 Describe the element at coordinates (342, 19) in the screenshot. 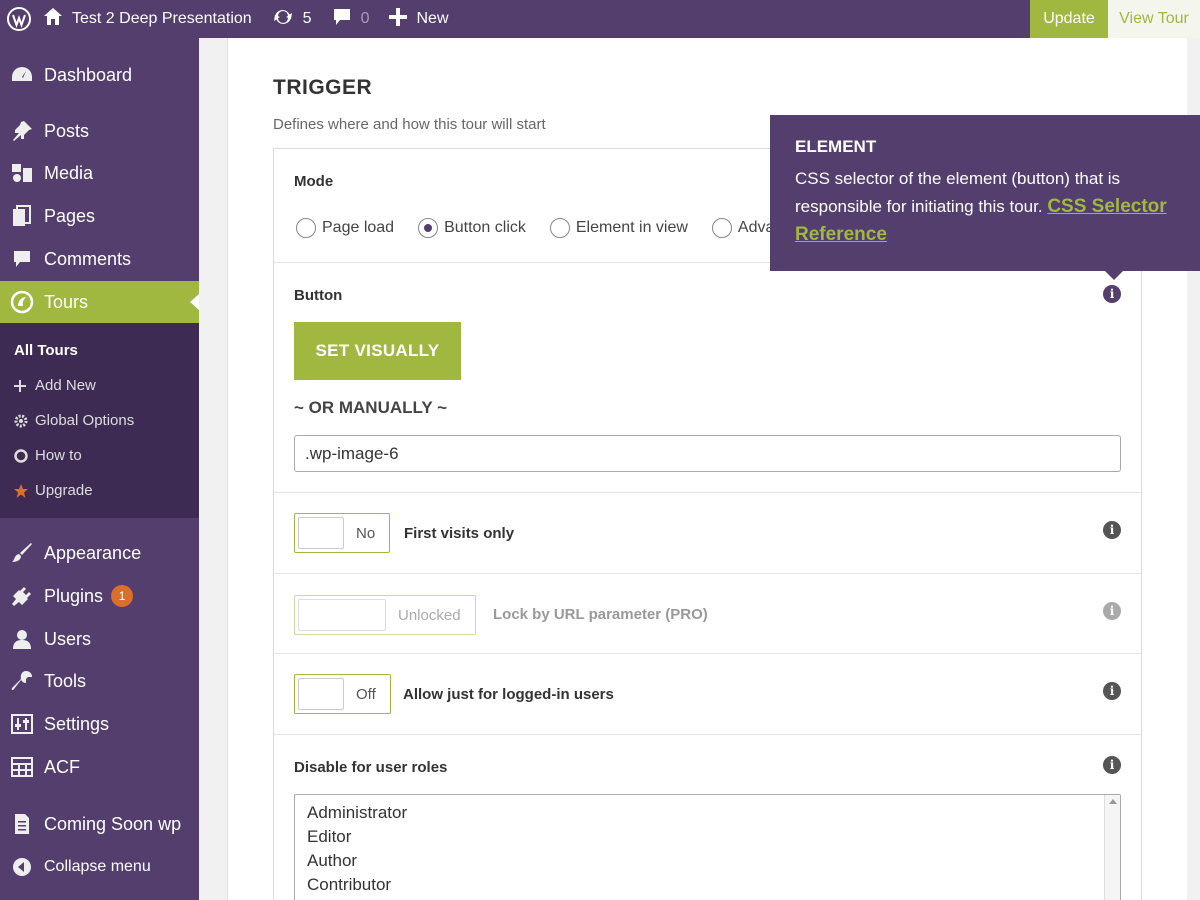

I see `comment-bubble-icon` at that location.